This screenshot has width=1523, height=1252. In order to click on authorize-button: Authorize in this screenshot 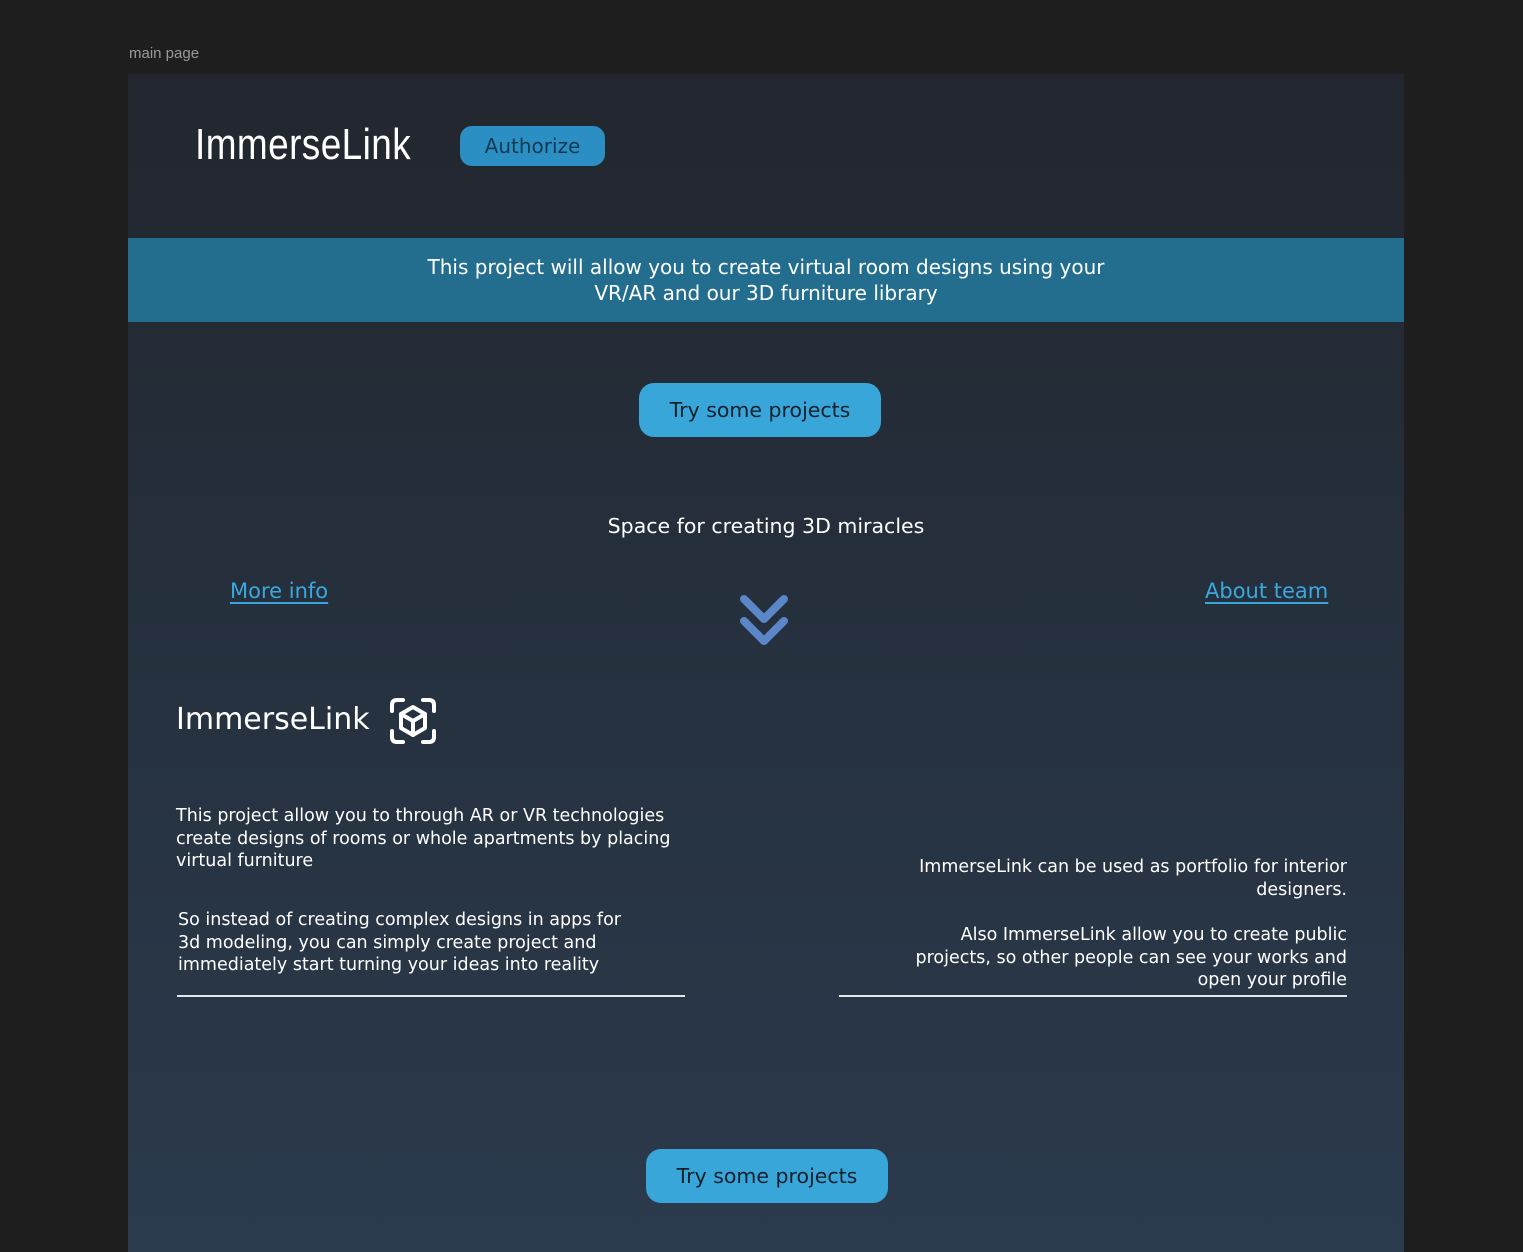, I will do `click(532, 146)`.